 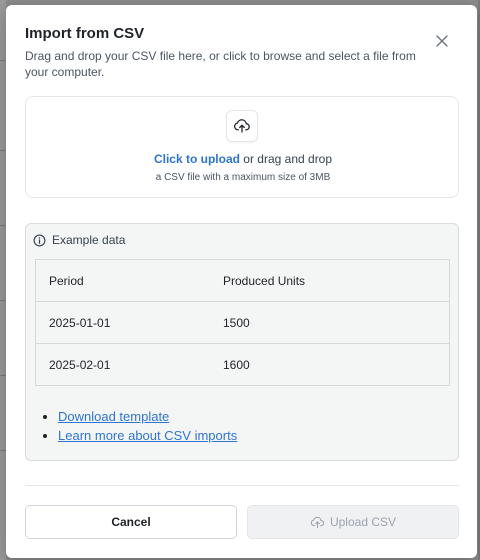 I want to click on list-item: Download template, so click(x=147, y=416).